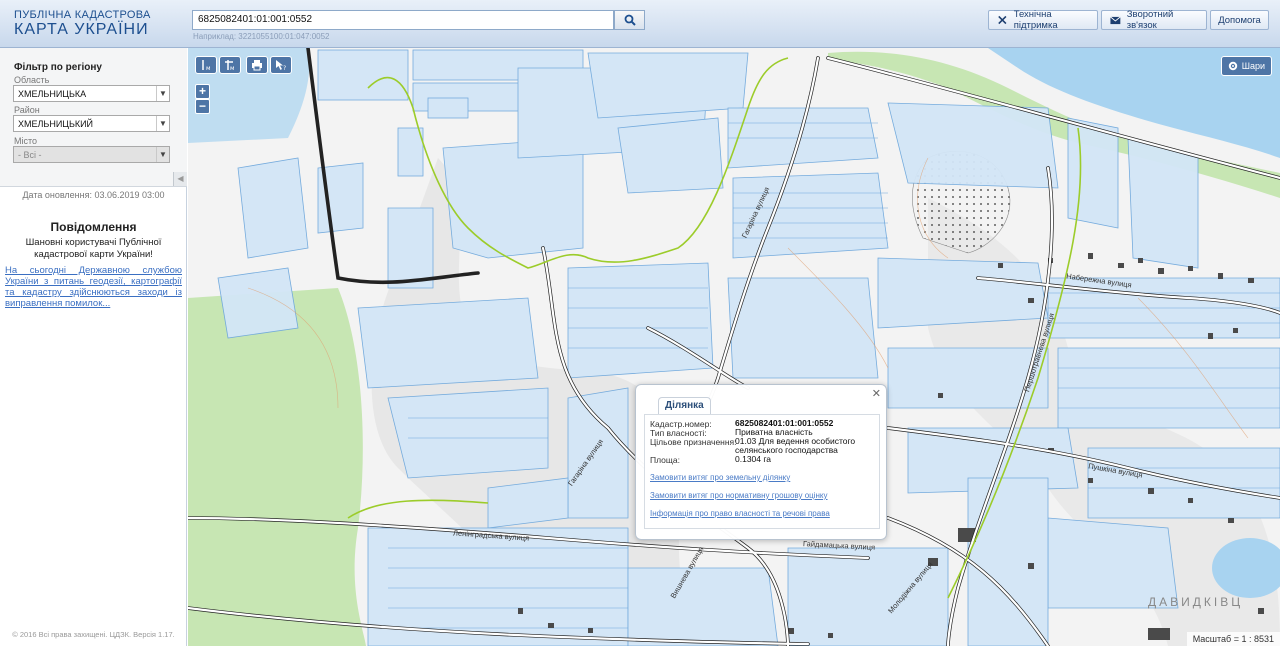  I want to click on gear-icon, so click(1232, 66).